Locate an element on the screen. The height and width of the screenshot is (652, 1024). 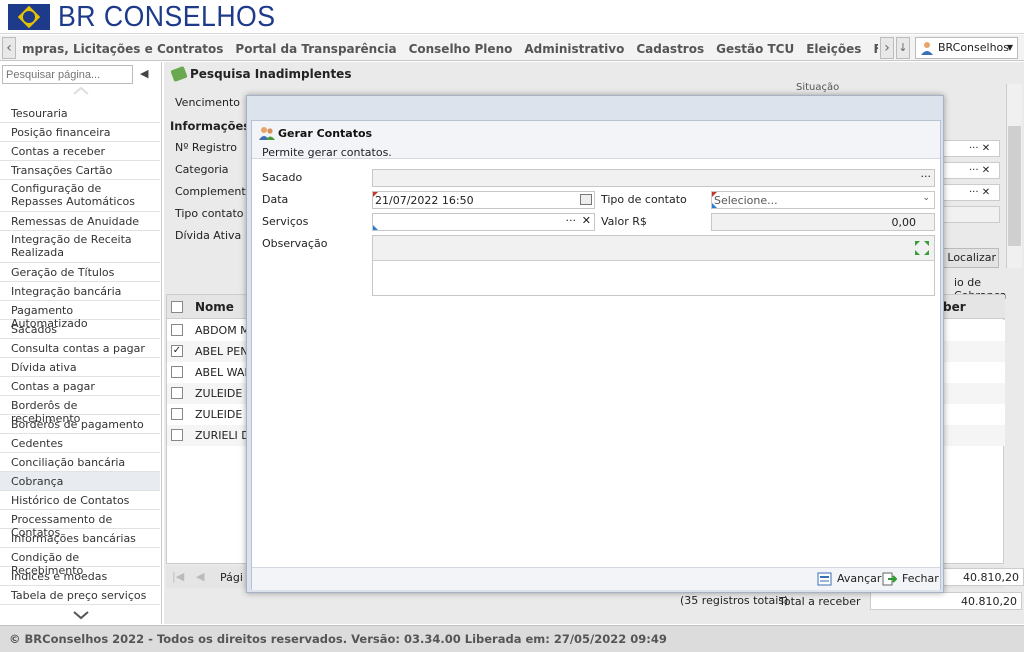
observacao-label: Observação is located at coordinates (295, 243).